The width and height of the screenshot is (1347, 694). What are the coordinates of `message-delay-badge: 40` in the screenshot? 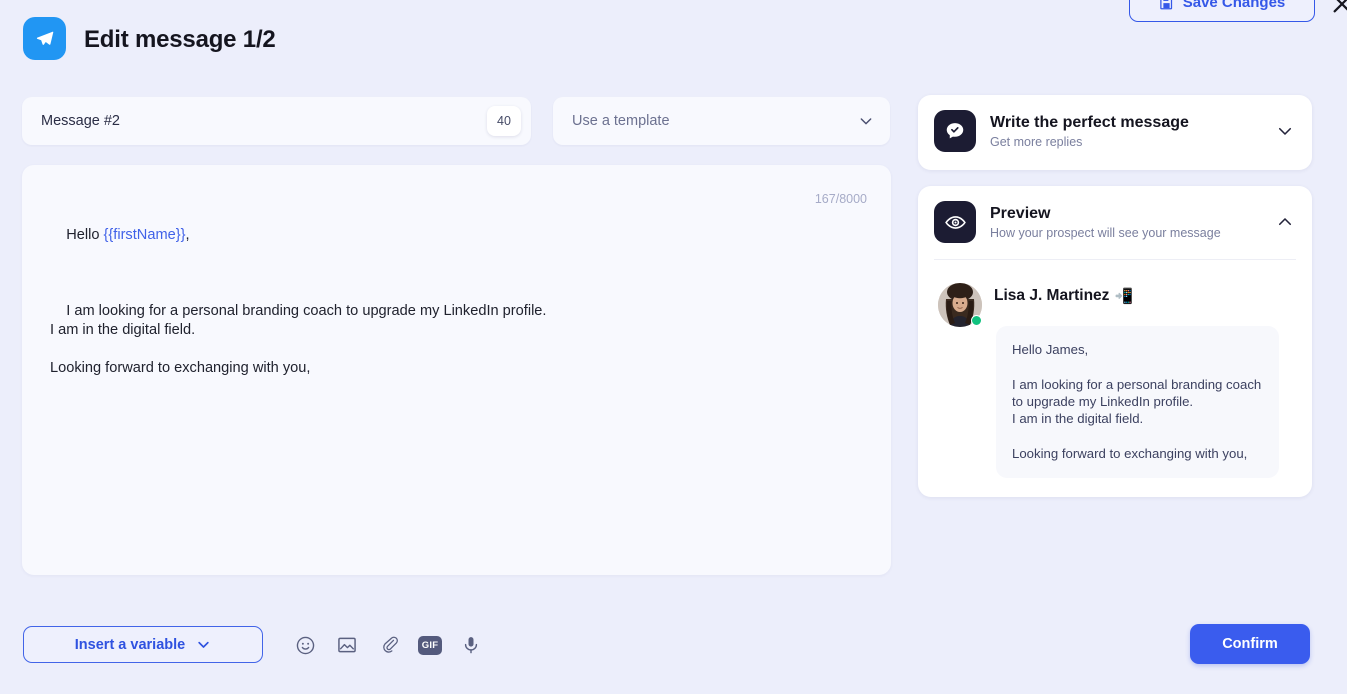 It's located at (504, 121).